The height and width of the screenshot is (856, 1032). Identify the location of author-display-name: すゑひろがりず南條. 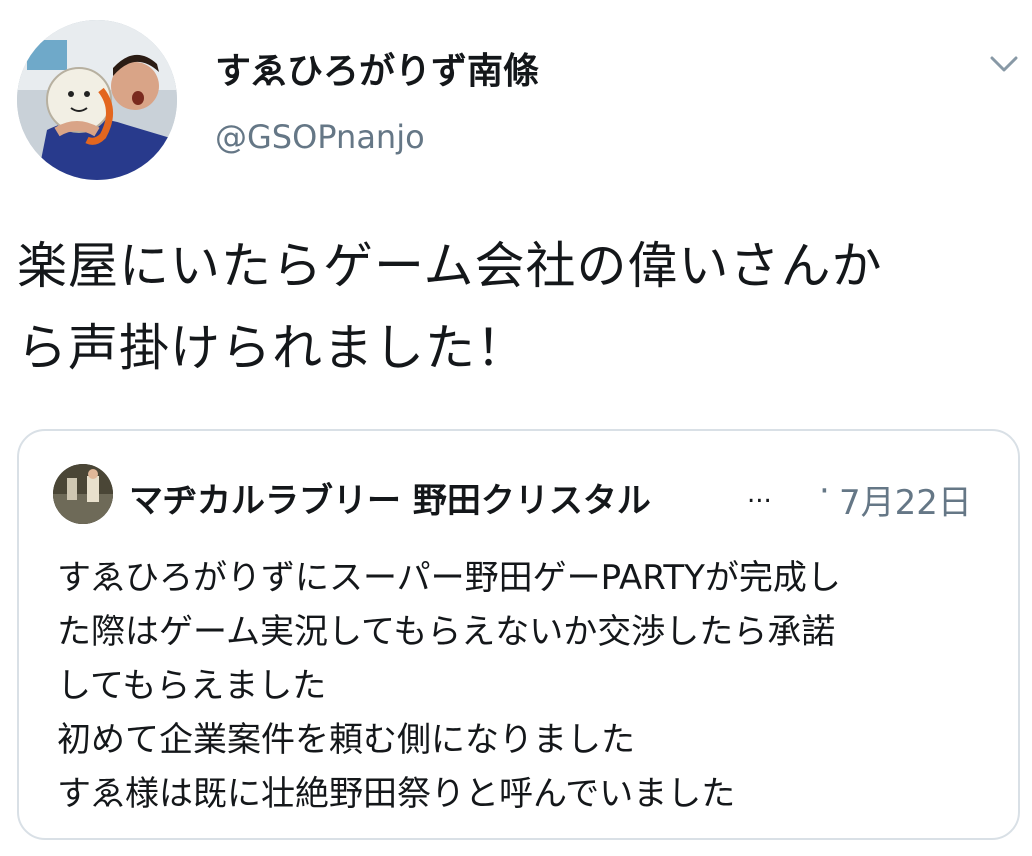
(377, 68).